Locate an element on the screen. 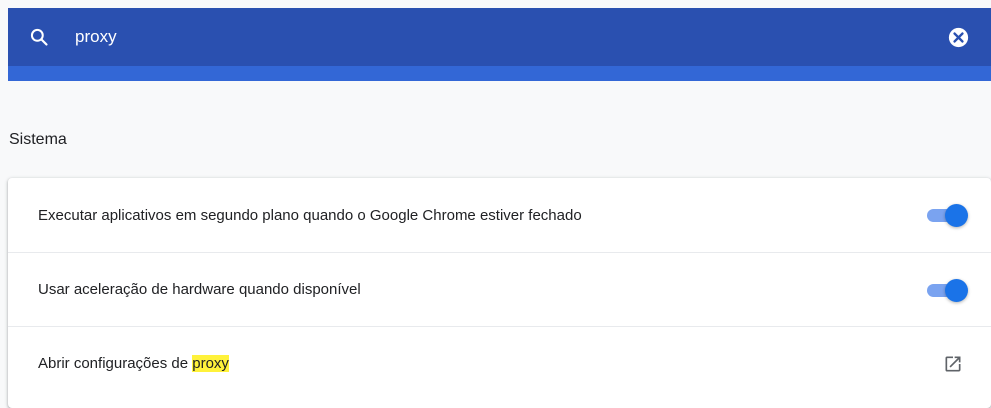  background-apps-toggle is located at coordinates (947, 215).